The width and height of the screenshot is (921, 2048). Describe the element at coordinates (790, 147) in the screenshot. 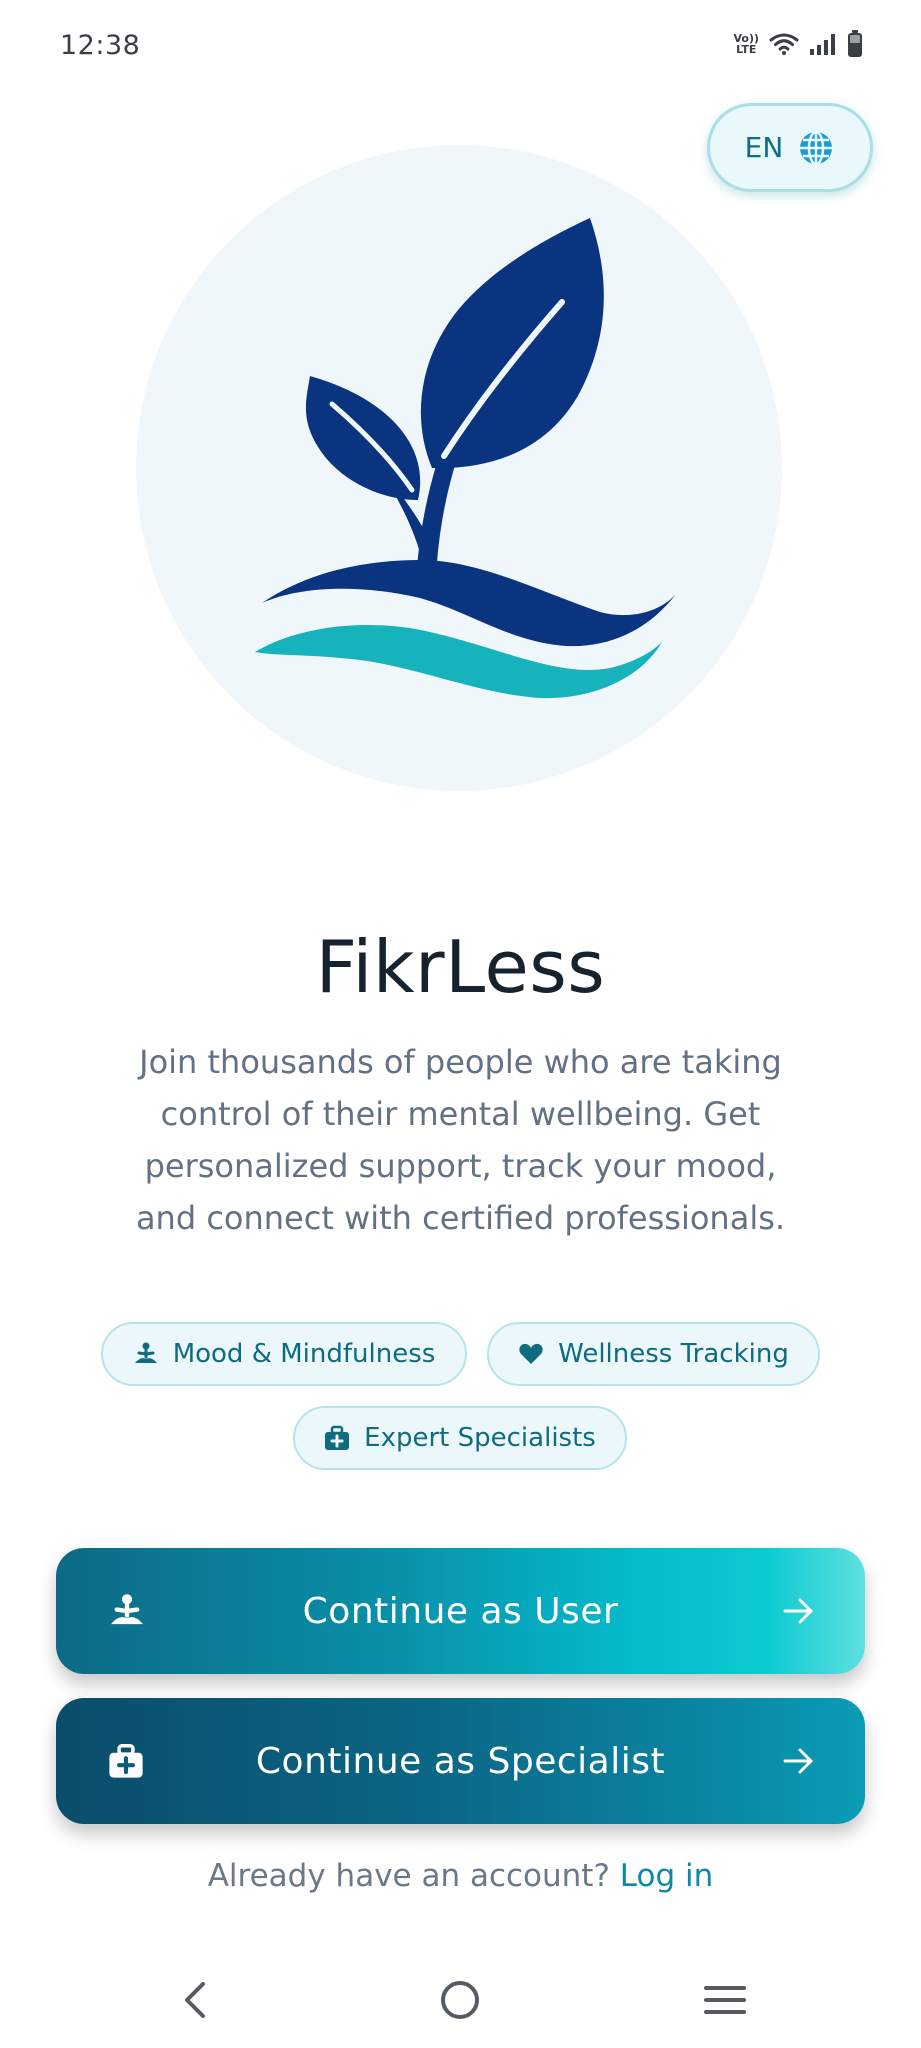

I see `language-selector-button: EN` at that location.